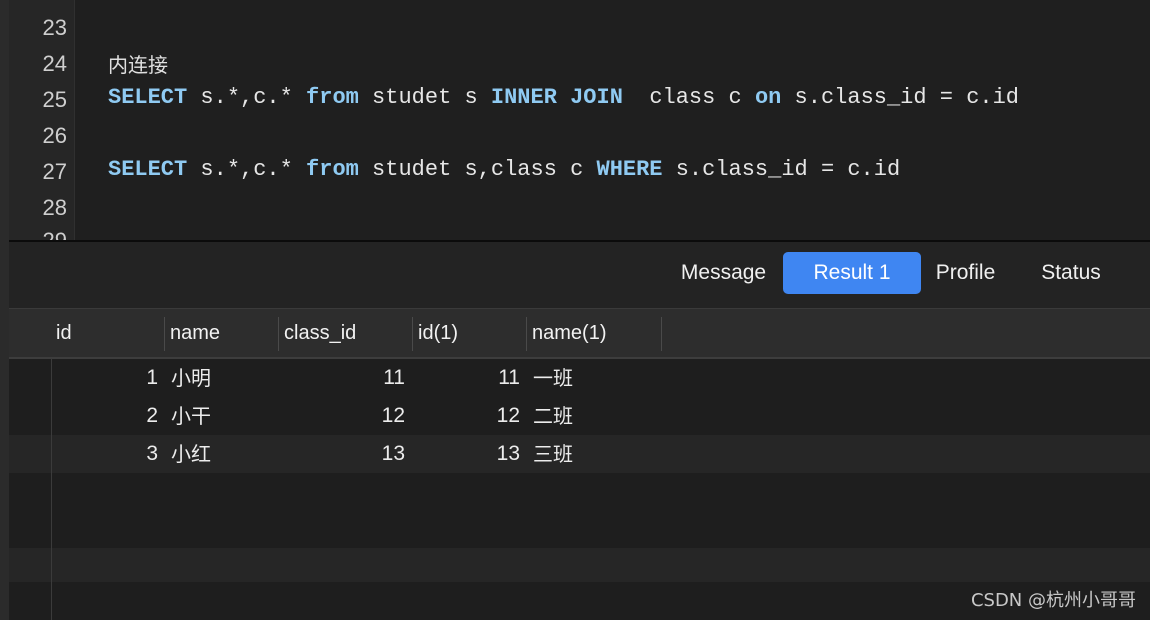 Image resolution: width=1150 pixels, height=620 pixels. What do you see at coordinates (688, 97) in the screenshot?
I see `sql-text: class c` at bounding box center [688, 97].